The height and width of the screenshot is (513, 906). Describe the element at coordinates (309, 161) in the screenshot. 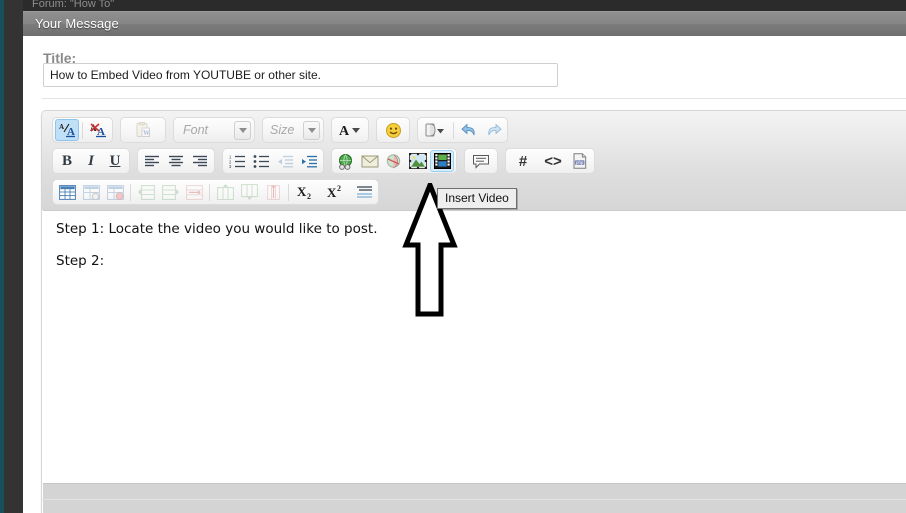

I see `indent-icon` at that location.